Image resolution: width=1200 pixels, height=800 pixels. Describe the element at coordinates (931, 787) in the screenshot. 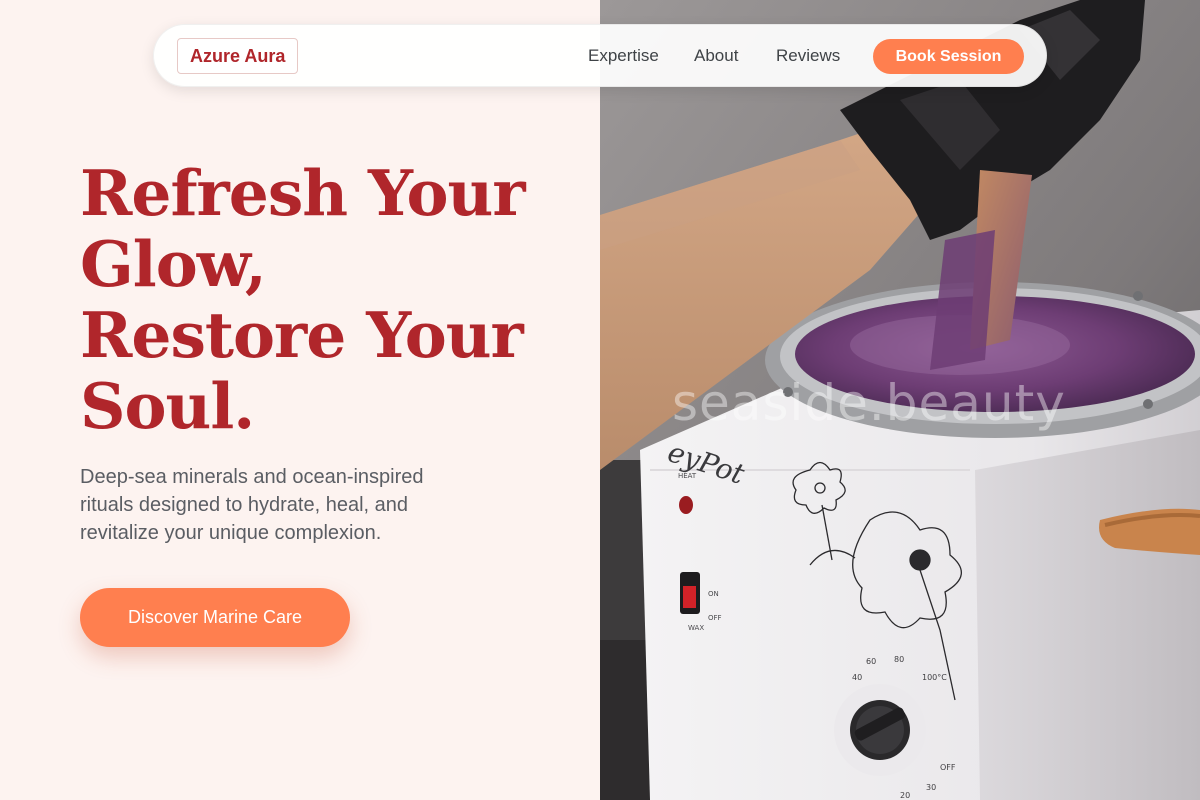

I see `dial-mark-30: 30` at that location.